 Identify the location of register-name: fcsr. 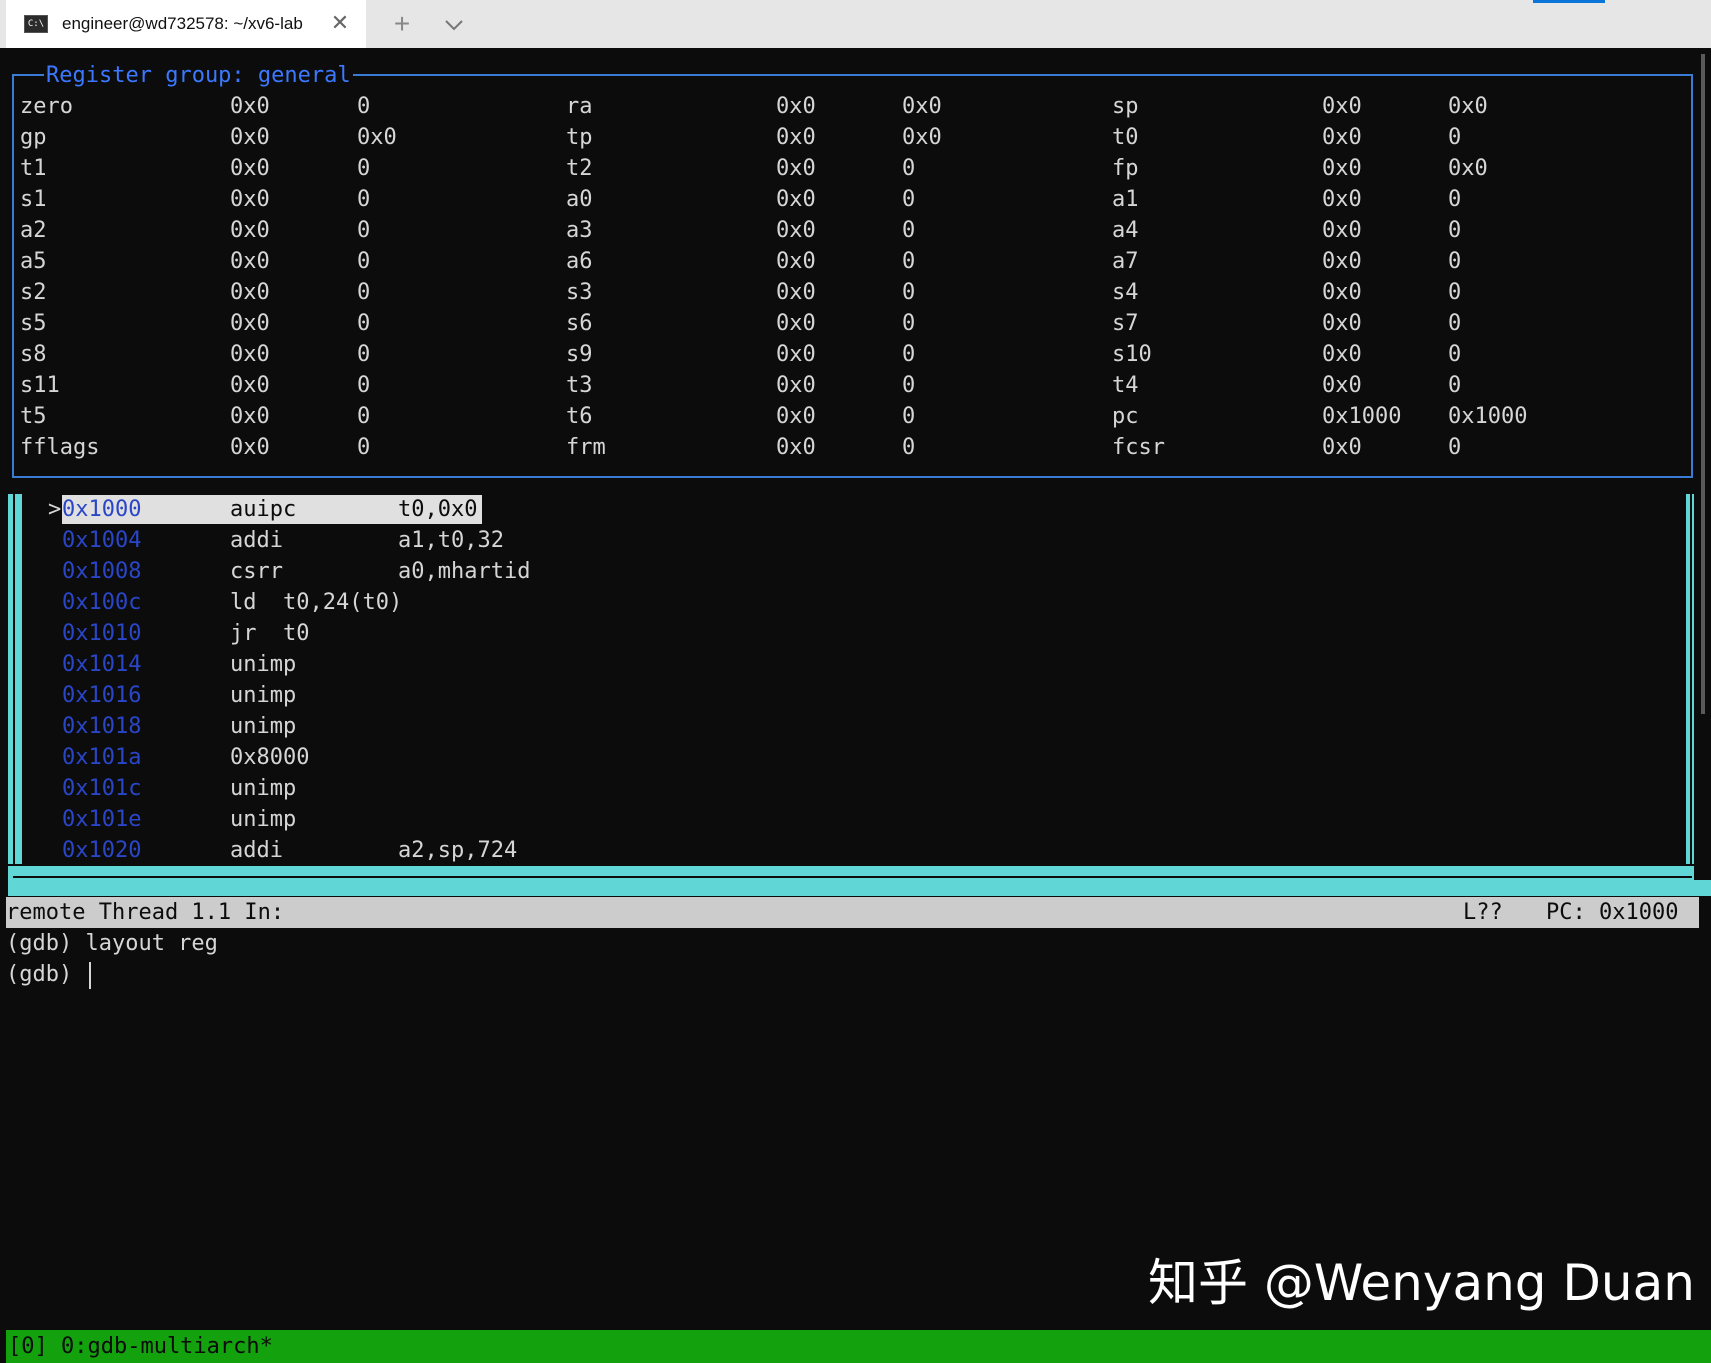
(1138, 447).